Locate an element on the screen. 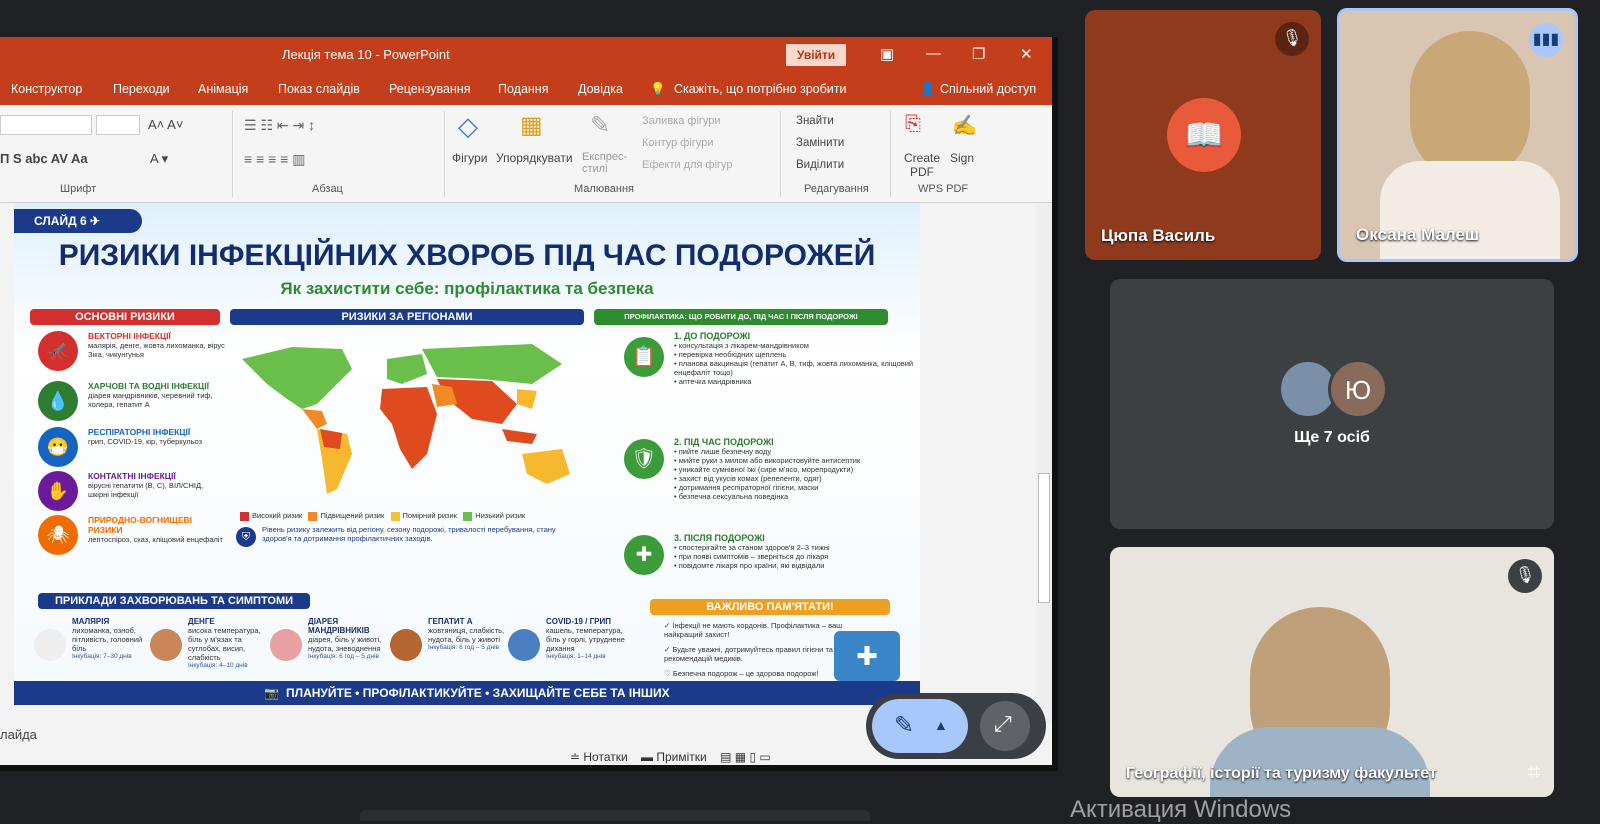 The height and width of the screenshot is (824, 1600). step-title: 3. ПІСЛЯ ПОДОРОЖІ is located at coordinates (719, 538).